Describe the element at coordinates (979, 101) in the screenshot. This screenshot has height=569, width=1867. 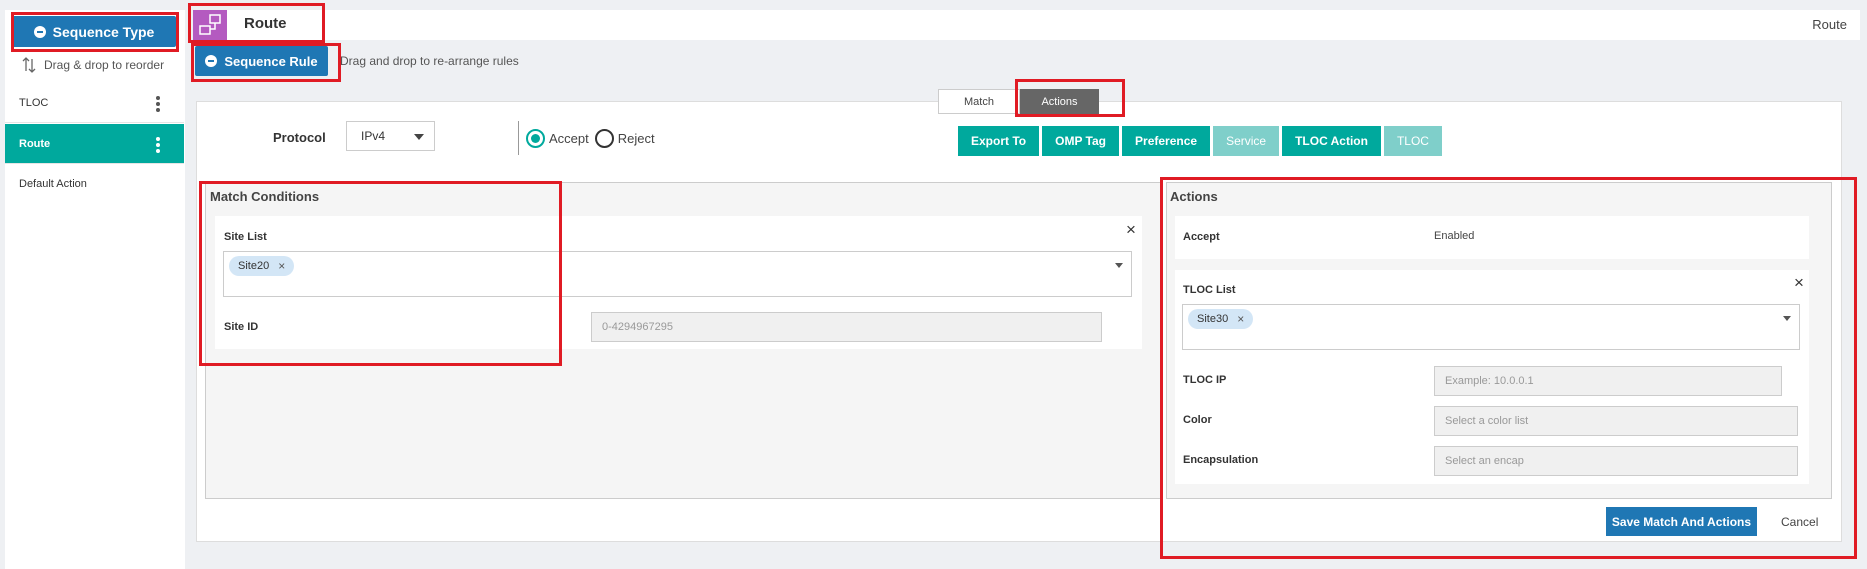
I see `tab-match: Match` at that location.